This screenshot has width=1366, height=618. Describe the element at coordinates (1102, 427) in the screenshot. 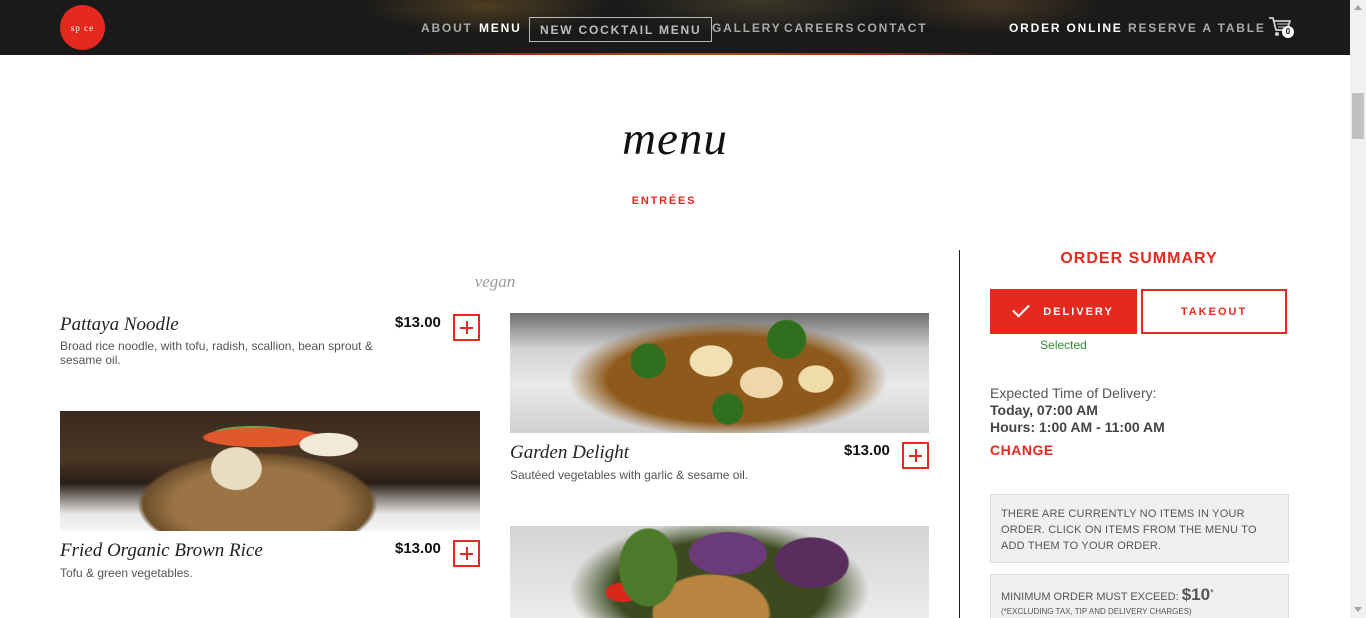

I see `hours-value: 1:00 AM - 11:00 AM` at that location.